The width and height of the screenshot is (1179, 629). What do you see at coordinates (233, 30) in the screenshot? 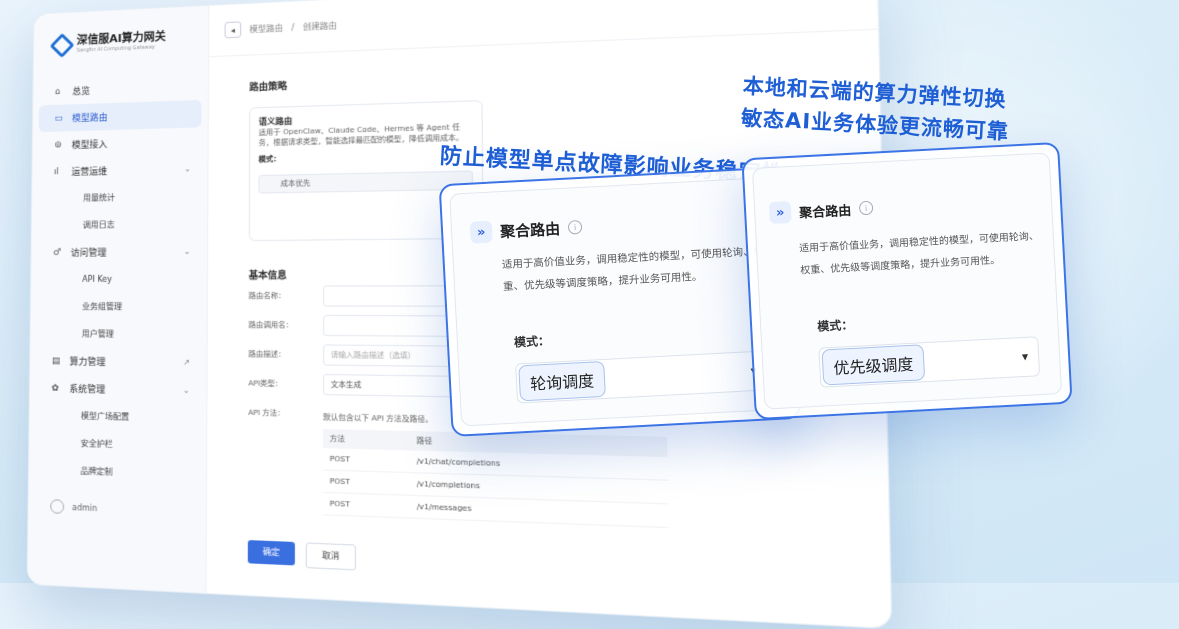
I see `back-icon: ◂` at bounding box center [233, 30].